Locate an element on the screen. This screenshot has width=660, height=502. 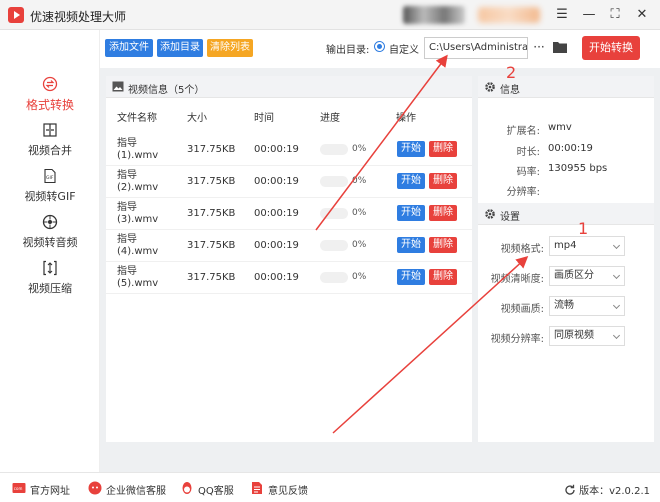
table-row: 指导 (3).wmv 317.75KB 00:00:19 0% 开始 删除 is located at coordinates (289, 214).